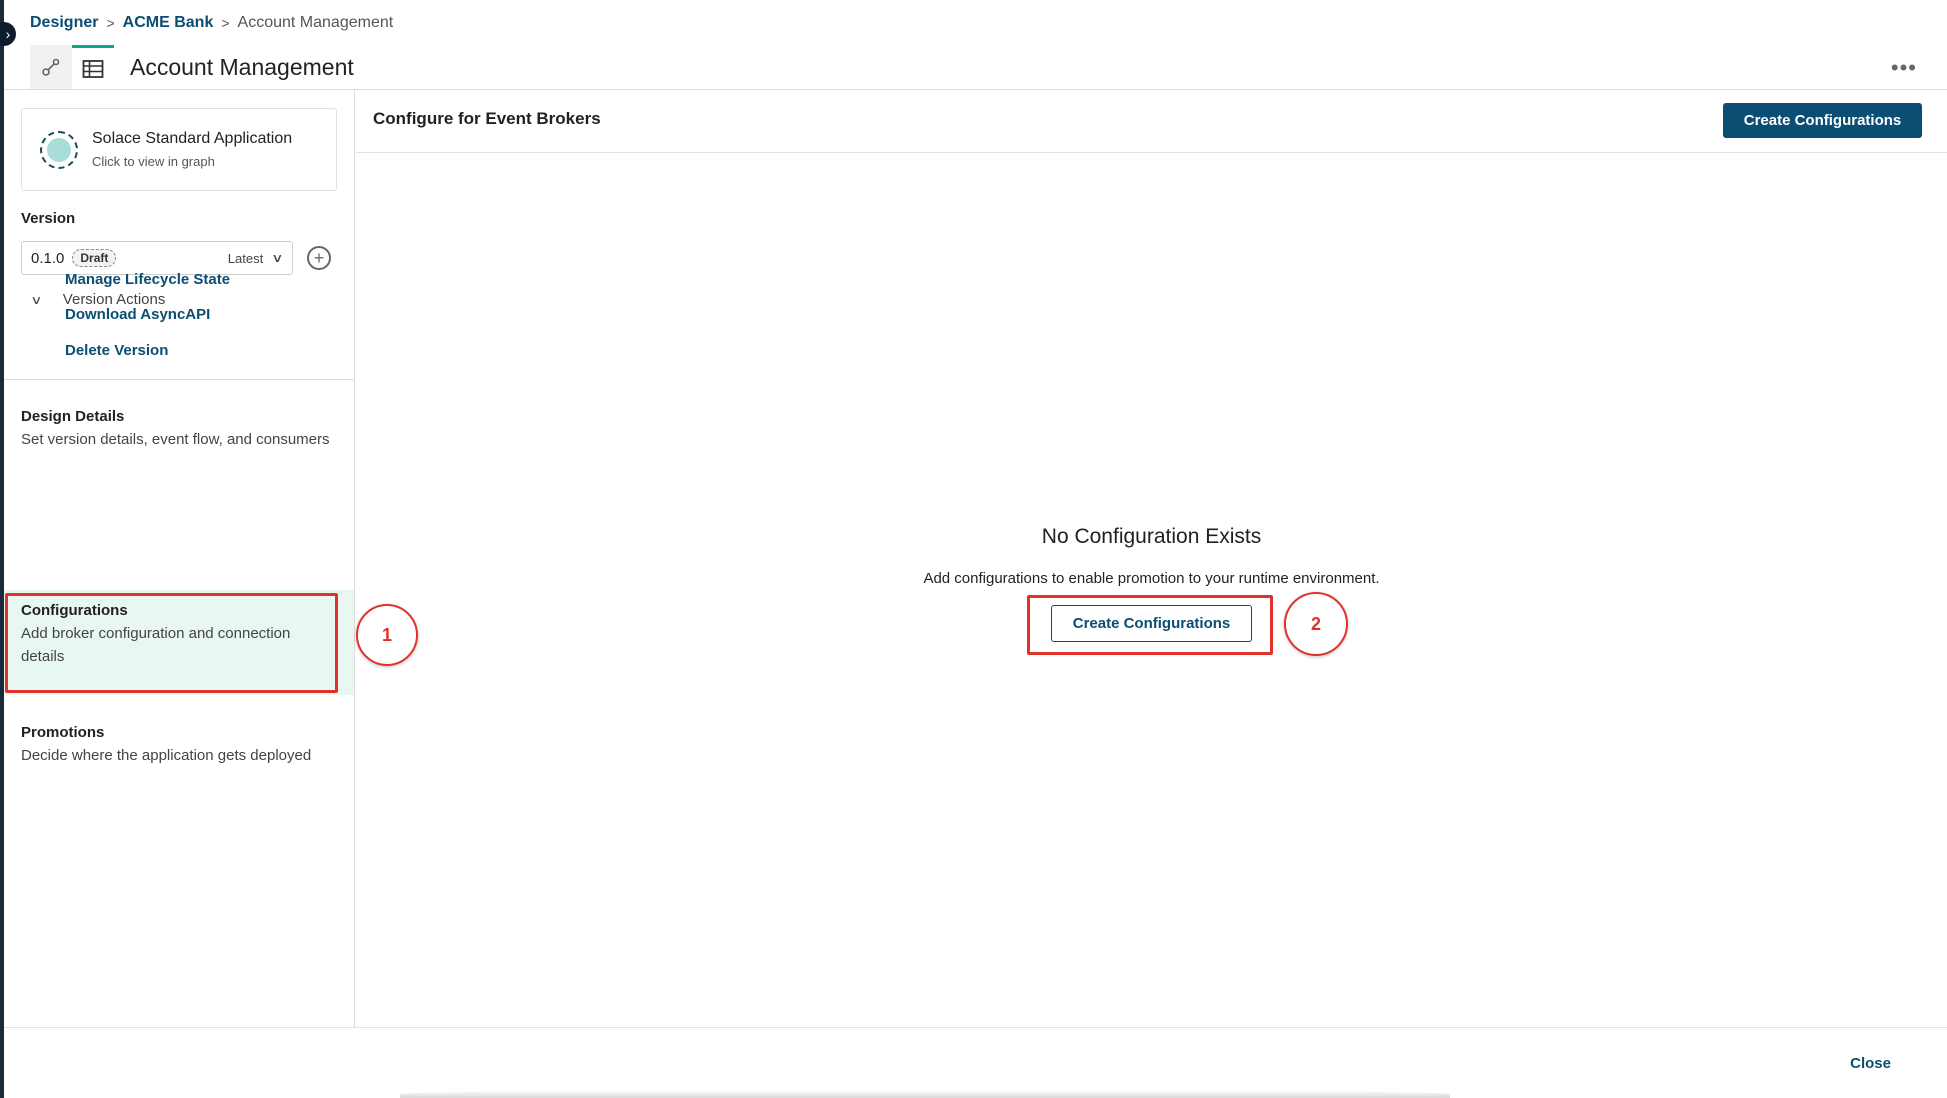  Describe the element at coordinates (179, 379) in the screenshot. I see `panel-divider` at that location.